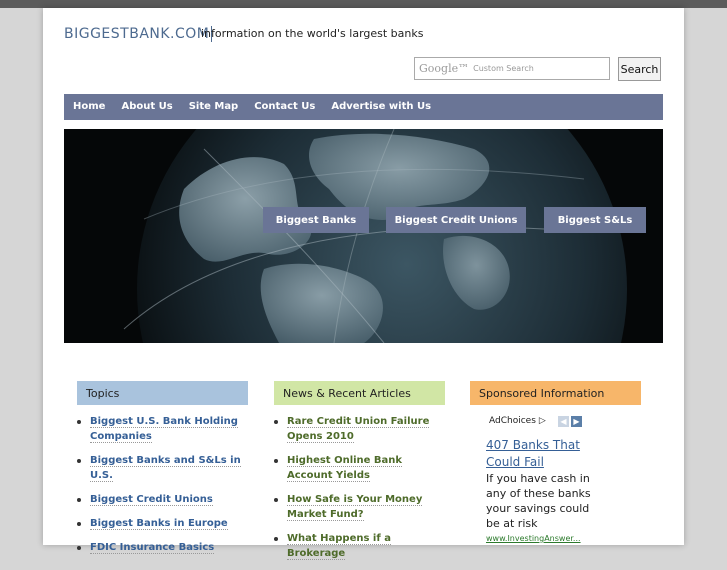  What do you see at coordinates (639, 69) in the screenshot?
I see `search-button: Search` at bounding box center [639, 69].